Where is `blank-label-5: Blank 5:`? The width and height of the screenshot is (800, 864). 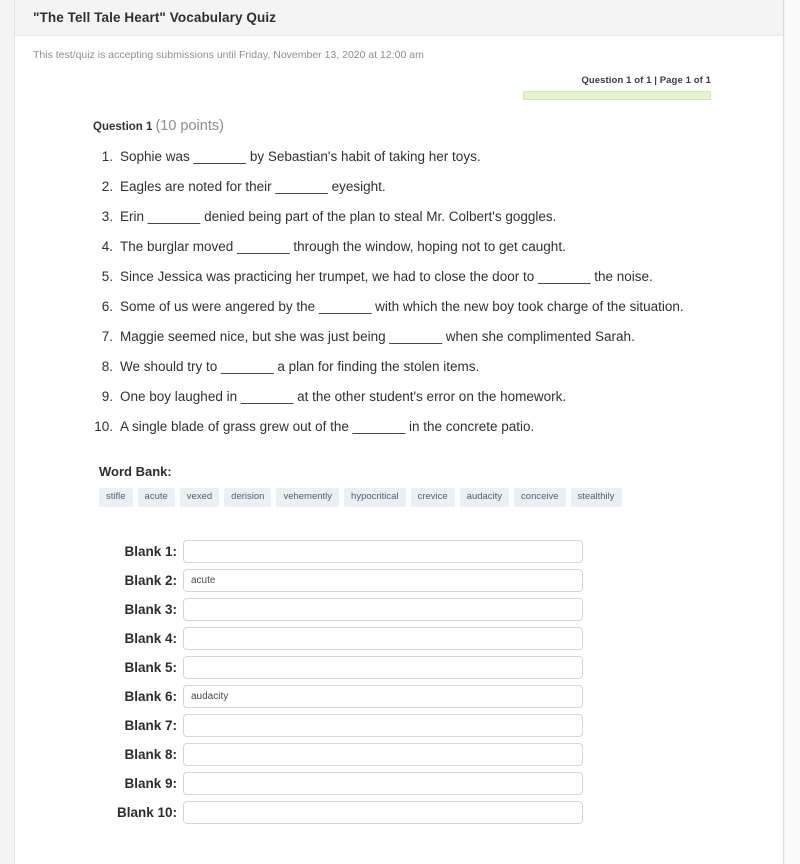
blank-label-5: Blank 5: is located at coordinates (150, 667).